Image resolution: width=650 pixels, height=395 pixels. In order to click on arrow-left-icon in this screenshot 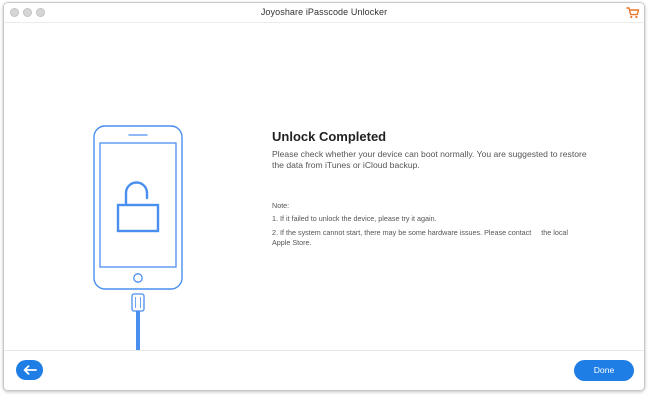, I will do `click(30, 370)`.